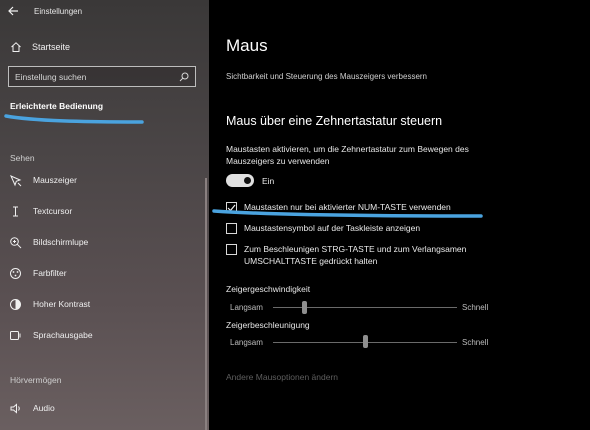 The width and height of the screenshot is (590, 430). Describe the element at coordinates (104, 47) in the screenshot. I see `nav-home: Startseite` at that location.